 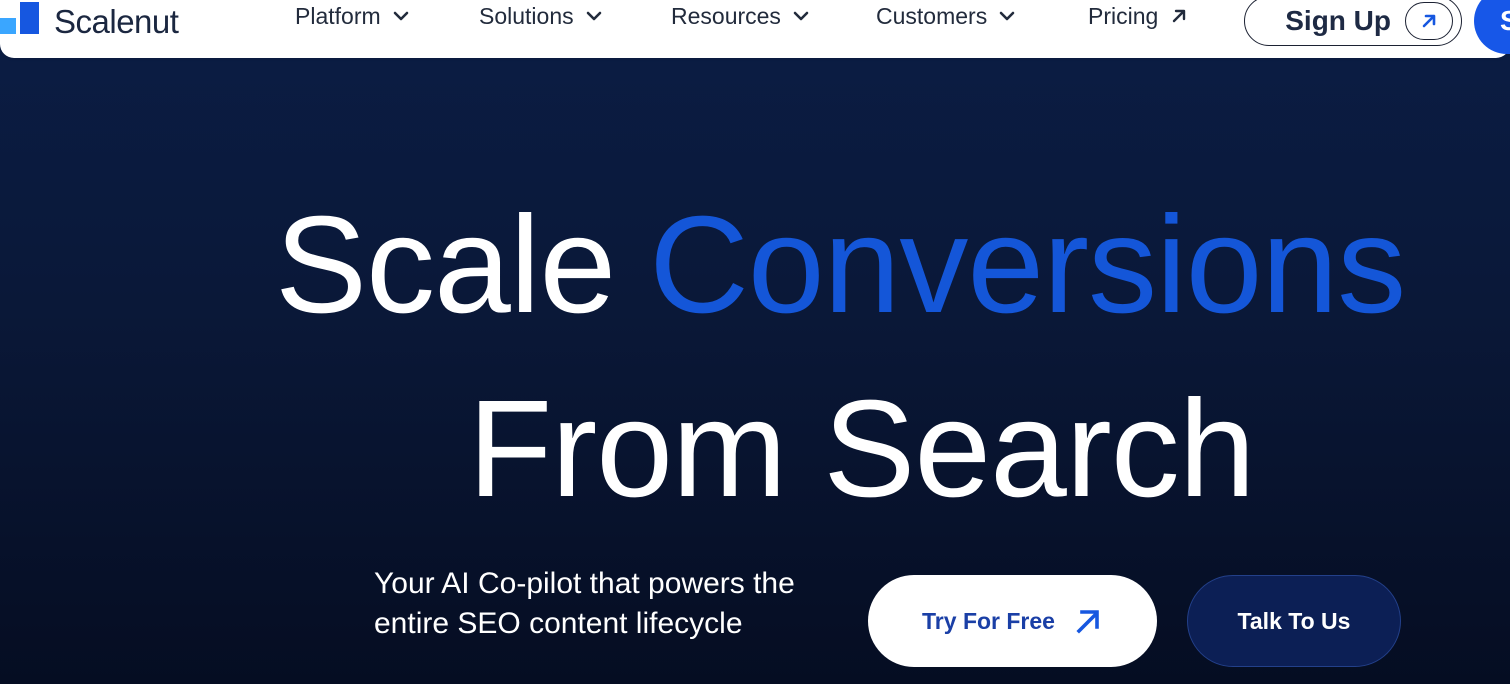 What do you see at coordinates (862, 449) in the screenshot?
I see `hero-headline-line2: From Search` at bounding box center [862, 449].